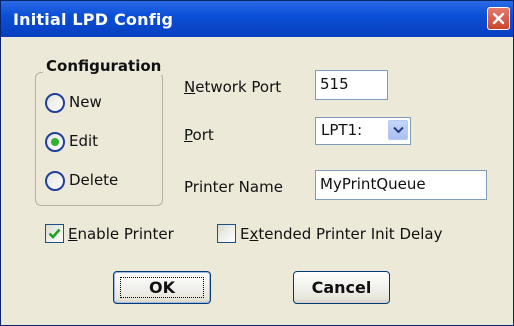  I want to click on enable-printer-checkbox, so click(54, 233).